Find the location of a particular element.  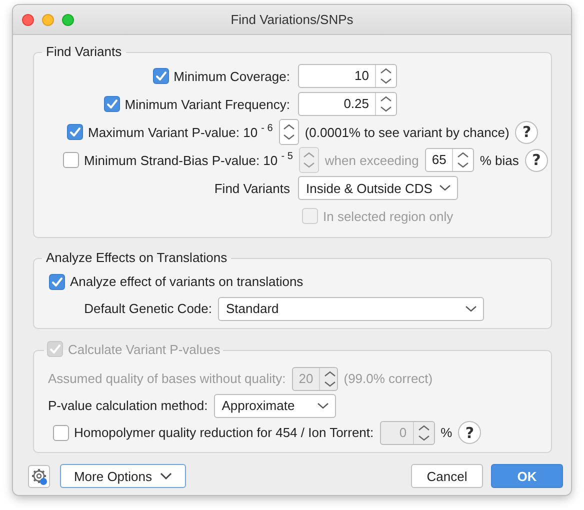

zoom-button is located at coordinates (68, 20).